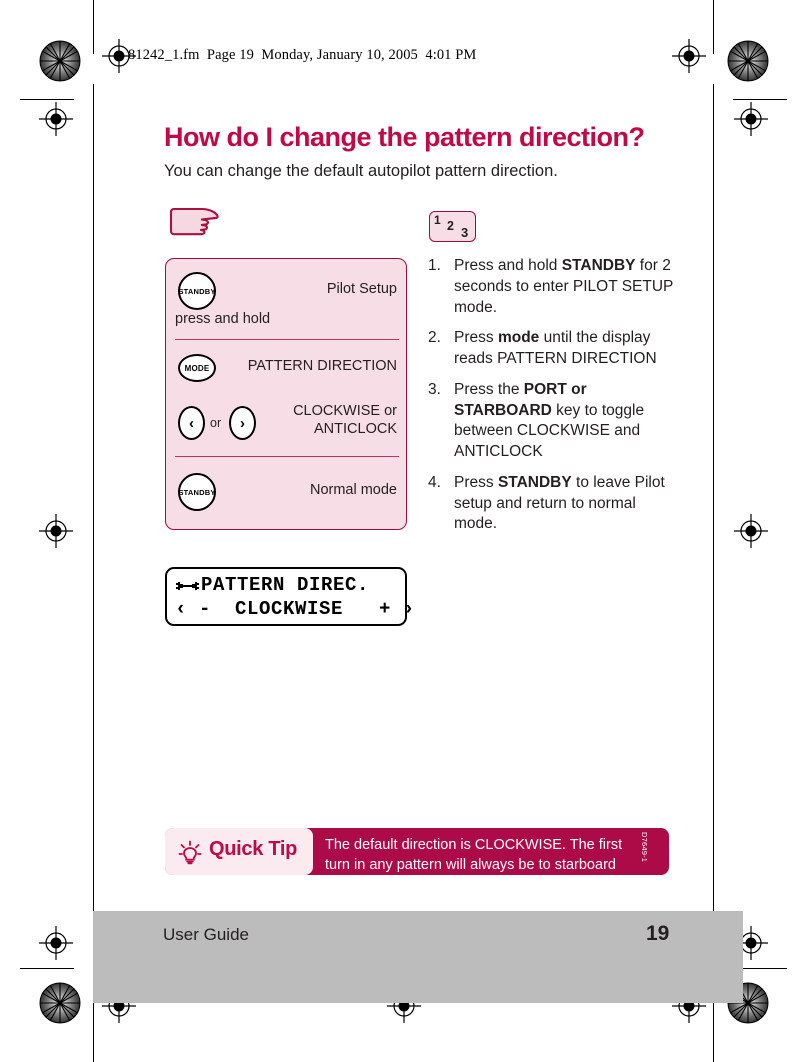 The width and height of the screenshot is (807, 1062). I want to click on key-sub-press-and-hold: press and hold, so click(223, 319).